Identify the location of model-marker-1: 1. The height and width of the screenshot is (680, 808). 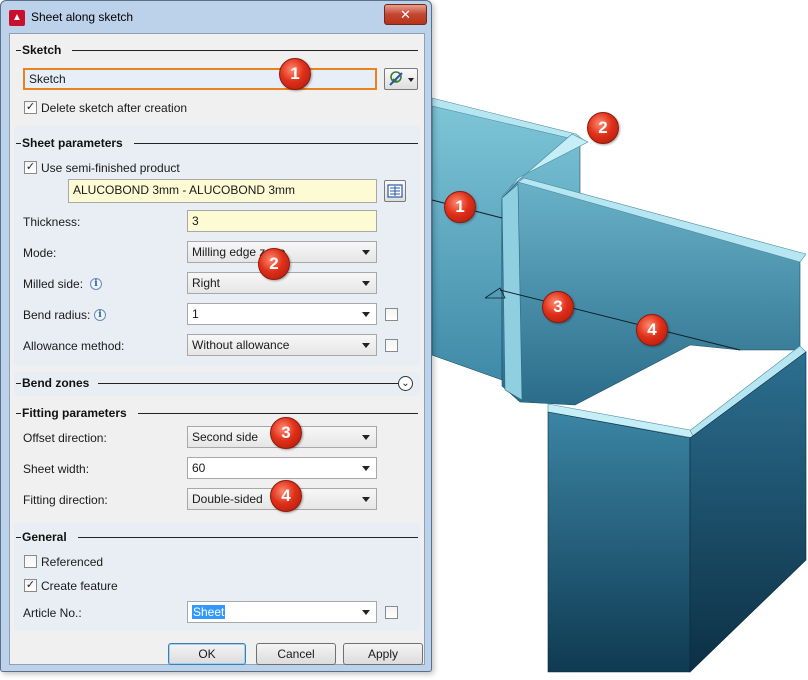
(460, 207).